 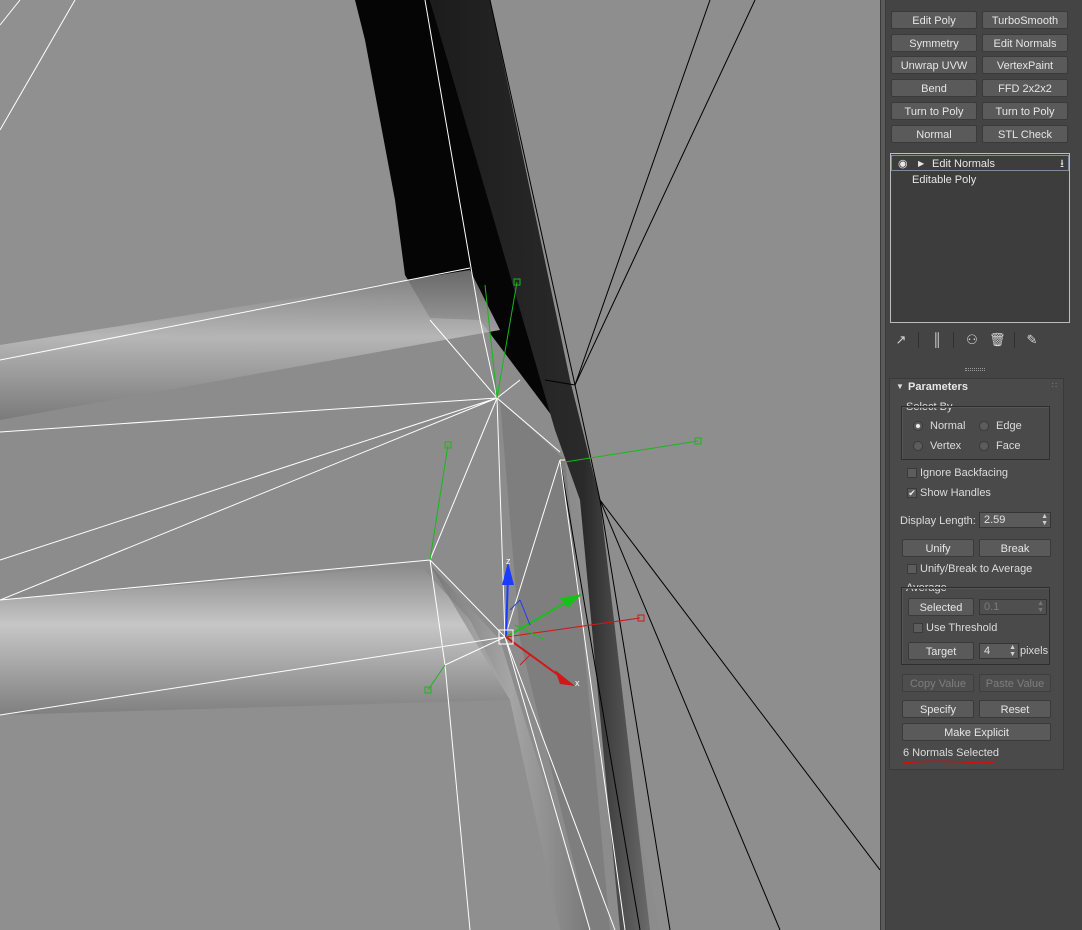 What do you see at coordinates (577, 683) in the screenshot?
I see `gizmo-x-label: x` at bounding box center [577, 683].